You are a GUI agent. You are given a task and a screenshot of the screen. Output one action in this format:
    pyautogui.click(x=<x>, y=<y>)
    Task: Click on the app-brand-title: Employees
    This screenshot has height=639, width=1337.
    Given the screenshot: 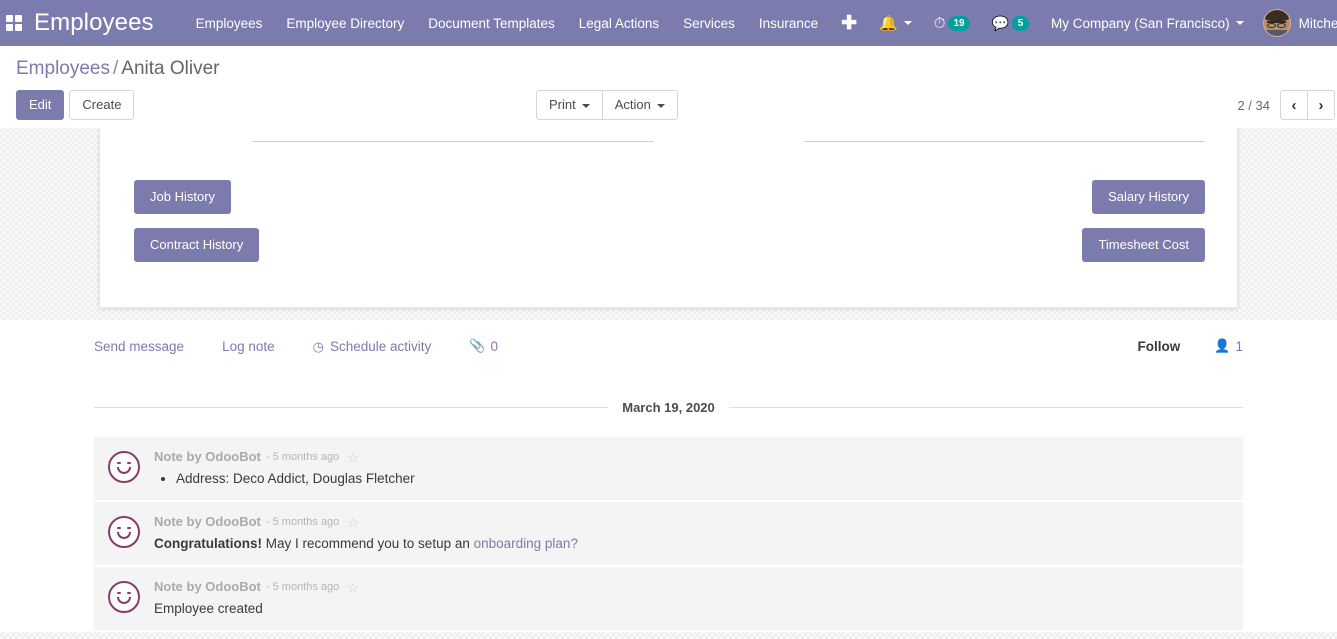 What is the action you would take?
    pyautogui.click(x=94, y=22)
    